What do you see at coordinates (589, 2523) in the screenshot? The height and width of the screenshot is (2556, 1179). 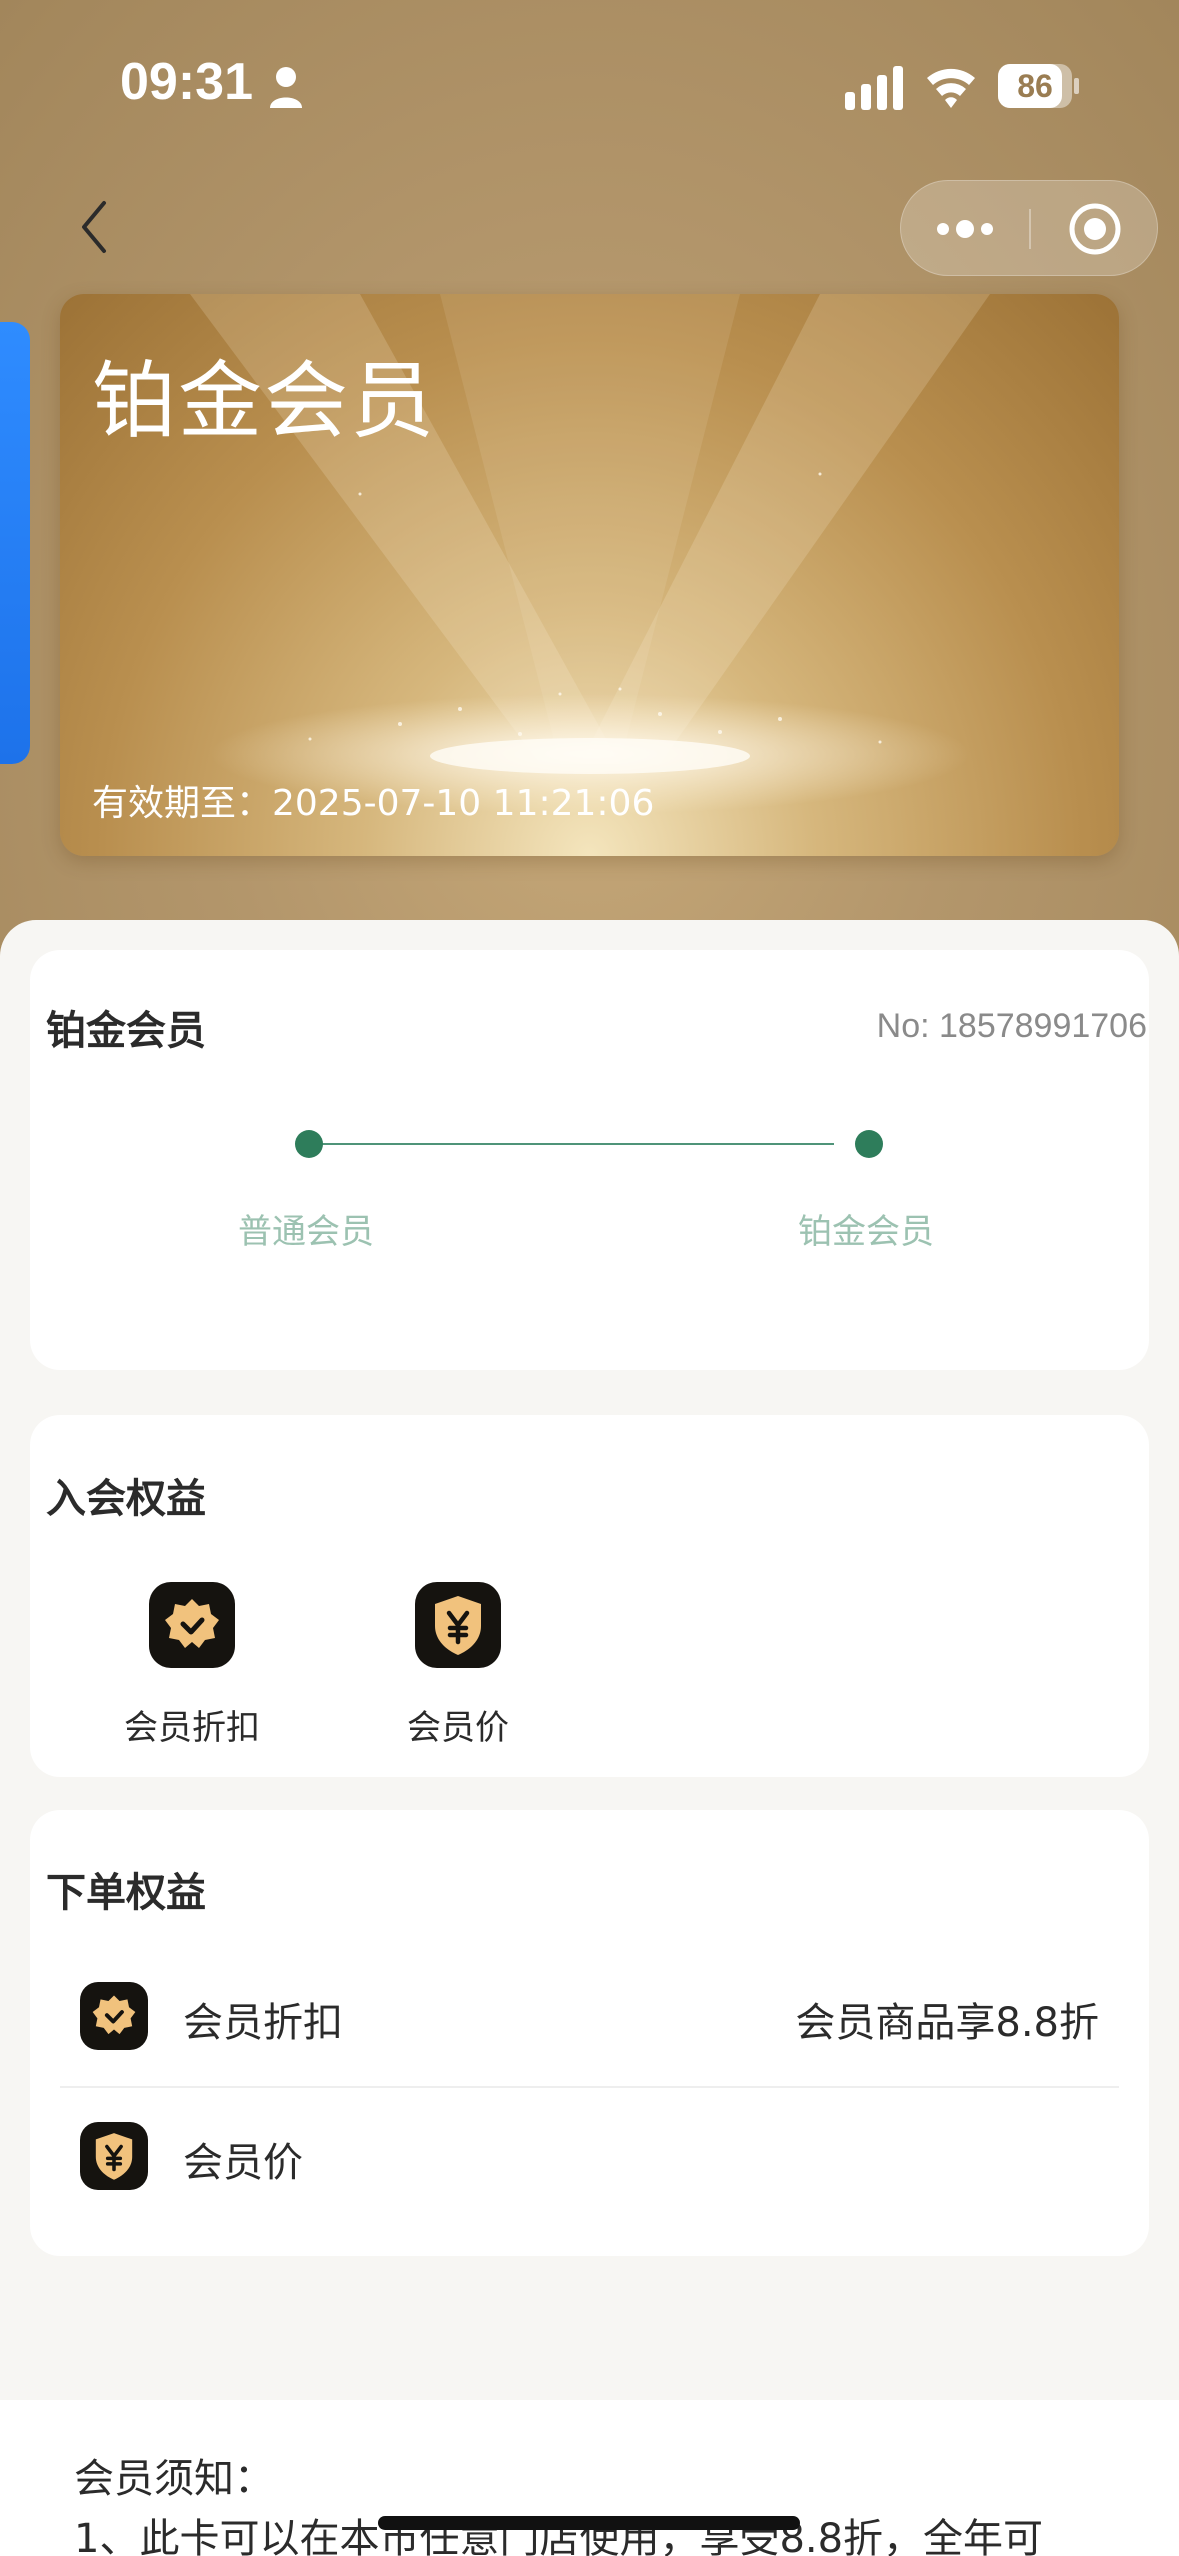 I see `home-indicator` at bounding box center [589, 2523].